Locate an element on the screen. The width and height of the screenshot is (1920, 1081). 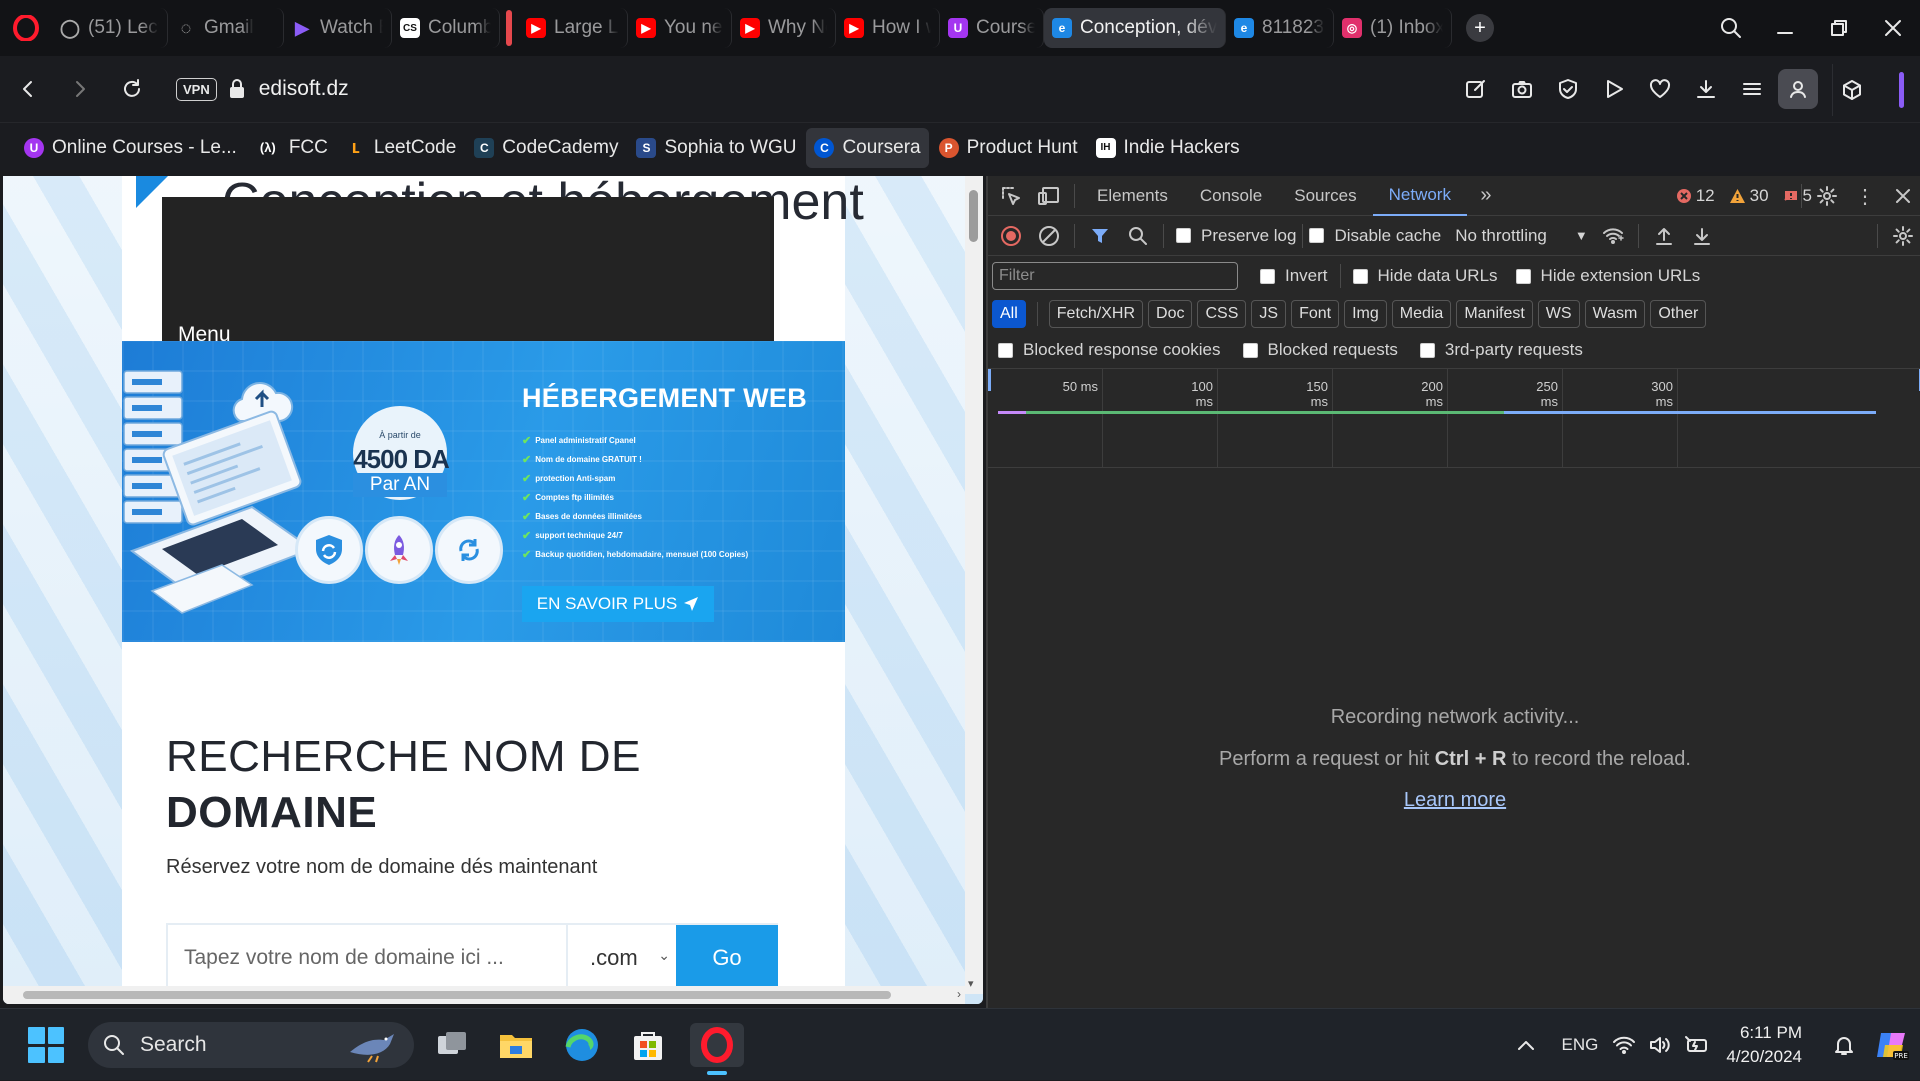
network-volume-battery-group is located at coordinates (1661, 1045).